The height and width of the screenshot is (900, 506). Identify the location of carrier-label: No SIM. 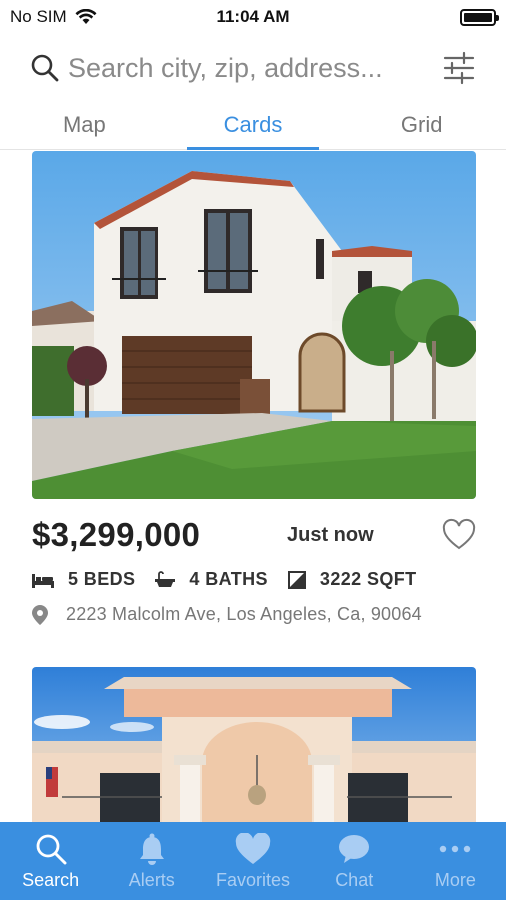
(38, 16).